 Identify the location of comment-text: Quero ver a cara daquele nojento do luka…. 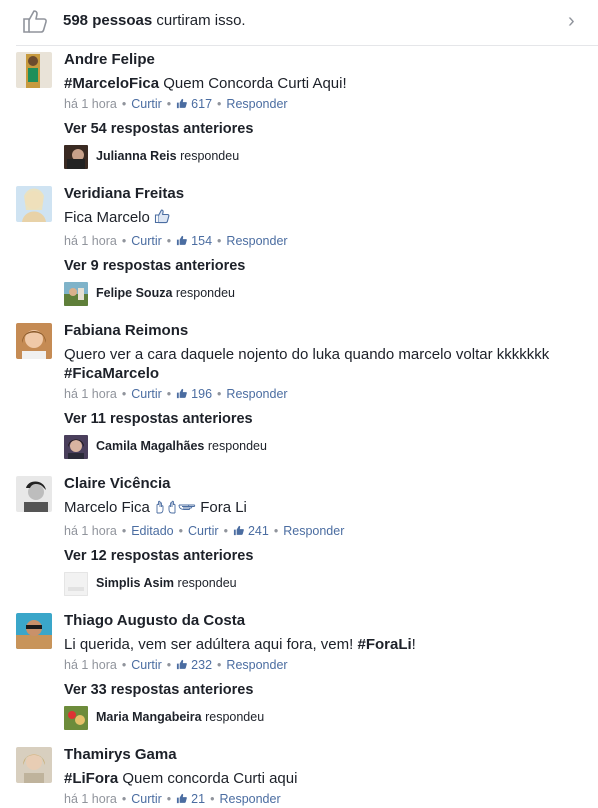
(324, 364).